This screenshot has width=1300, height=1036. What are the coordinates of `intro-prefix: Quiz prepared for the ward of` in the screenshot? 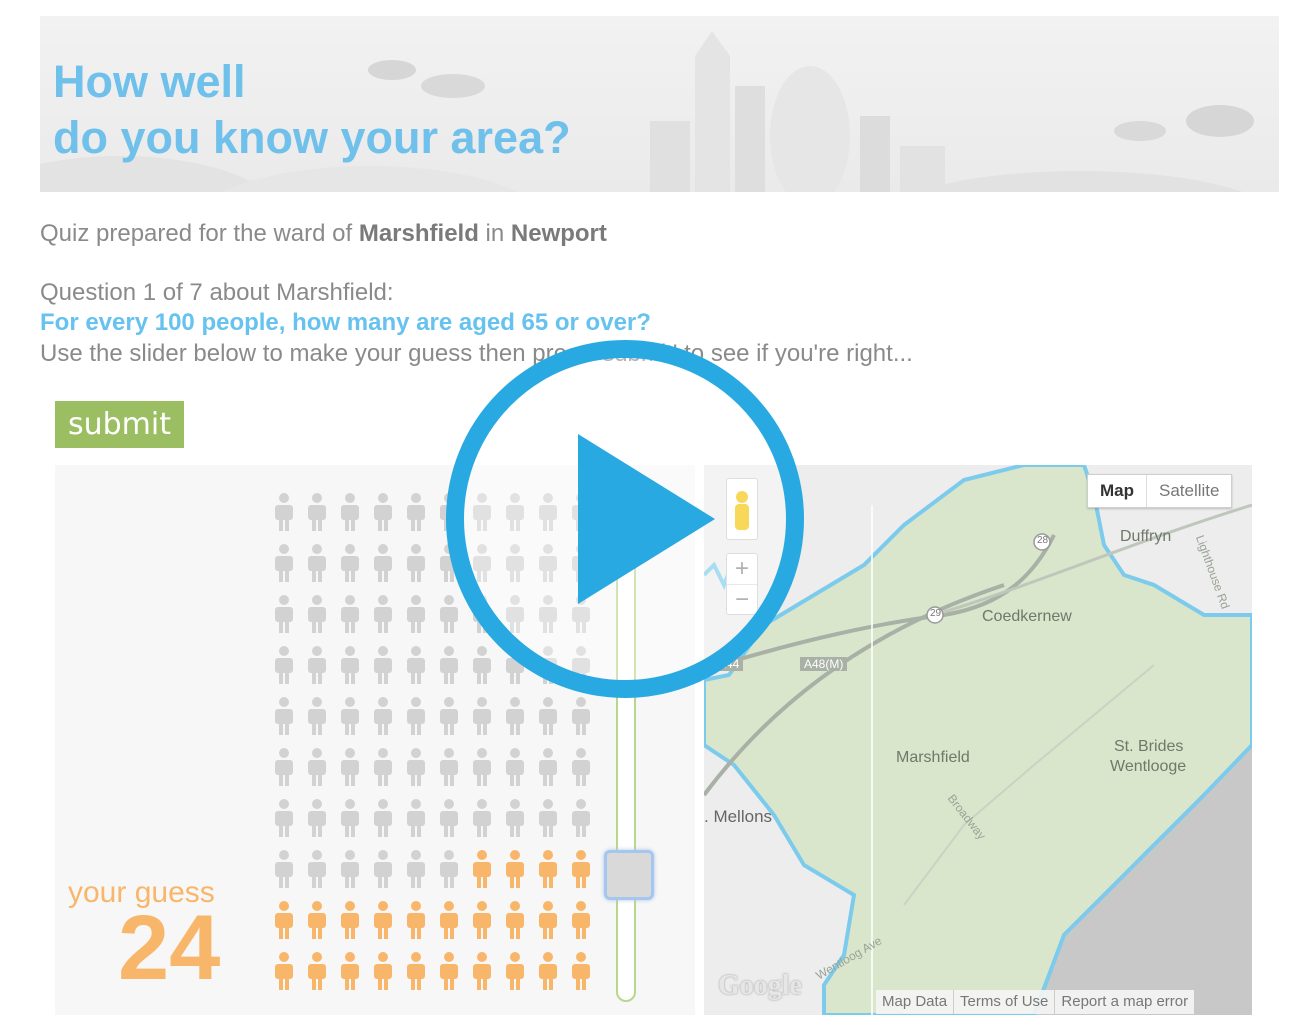 It's located at (199, 233).